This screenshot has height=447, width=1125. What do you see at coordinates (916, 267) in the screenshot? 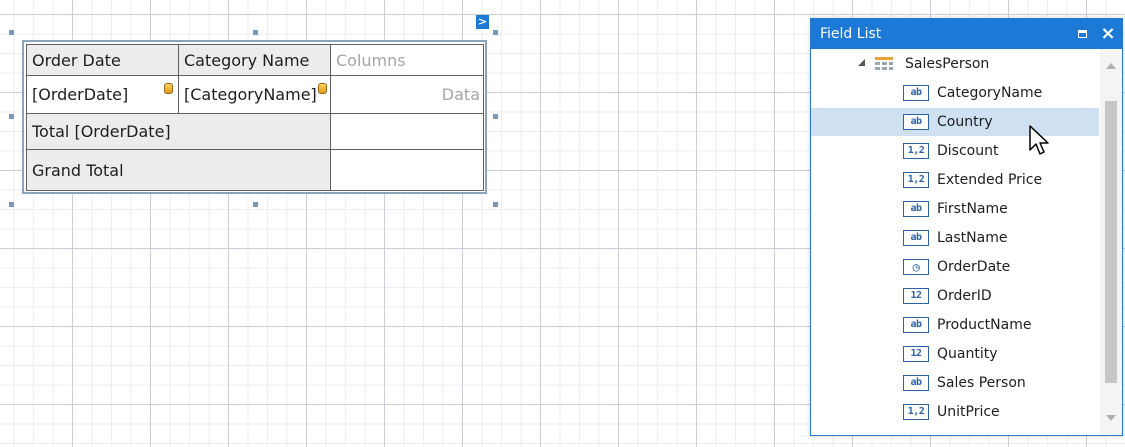
I see `date-field-icon: ◷` at bounding box center [916, 267].